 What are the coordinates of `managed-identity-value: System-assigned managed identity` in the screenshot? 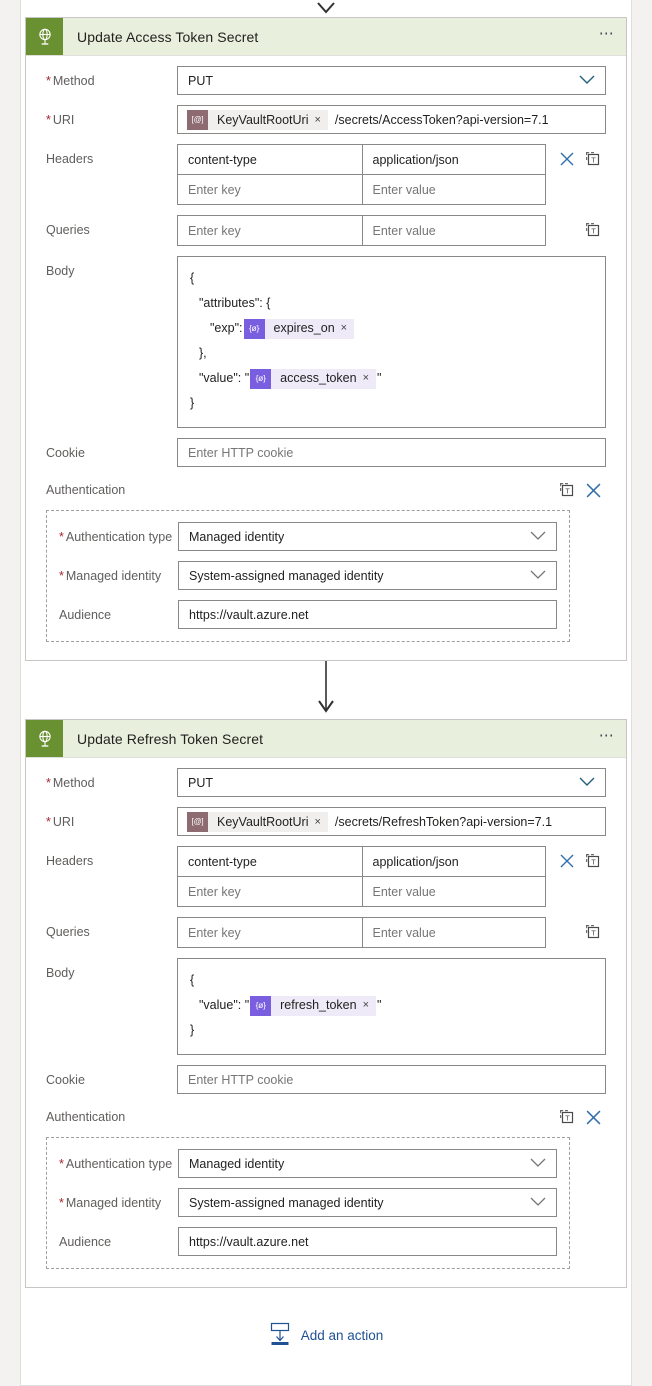 It's located at (286, 575).